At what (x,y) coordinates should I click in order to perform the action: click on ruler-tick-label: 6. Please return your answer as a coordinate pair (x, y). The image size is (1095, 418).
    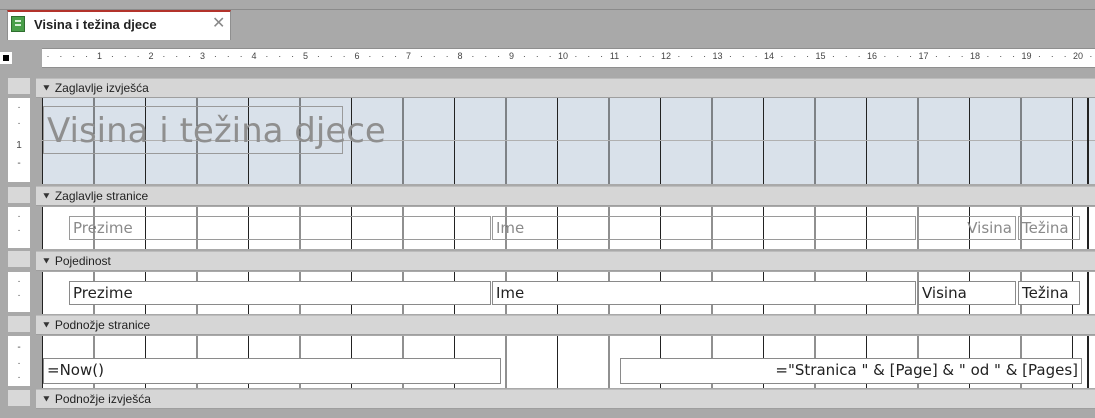
    Looking at the image, I should click on (357, 56).